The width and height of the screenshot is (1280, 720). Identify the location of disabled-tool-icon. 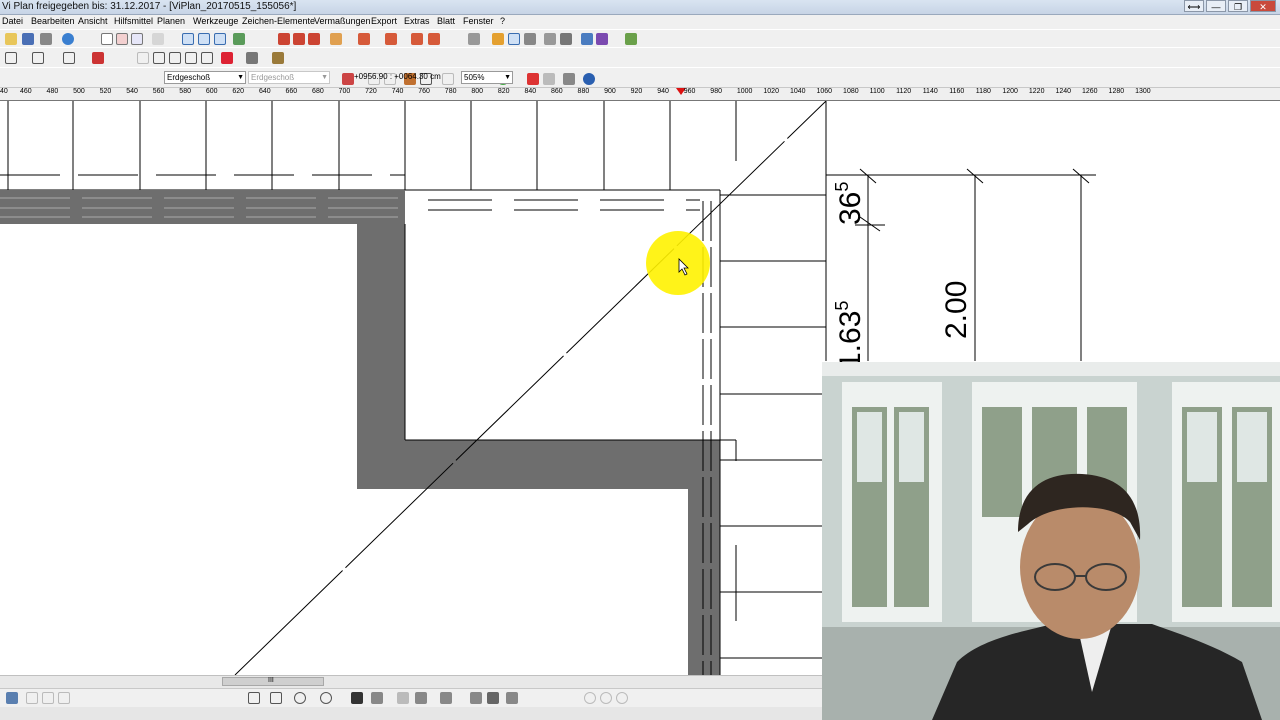
(143, 58).